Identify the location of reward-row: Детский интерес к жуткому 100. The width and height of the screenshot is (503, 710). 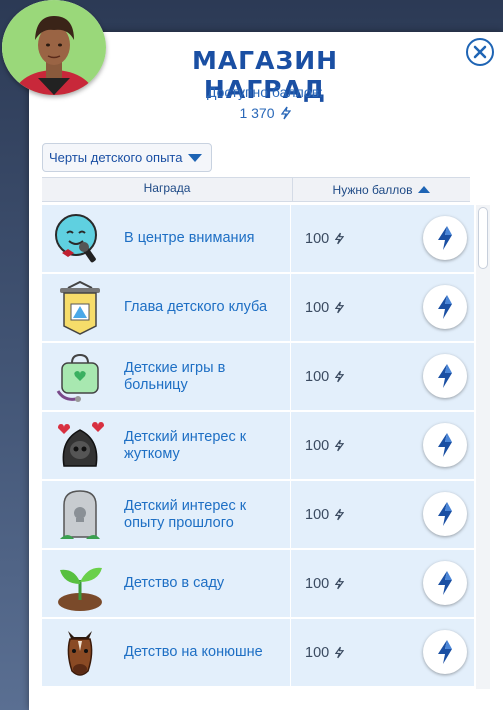
(258, 445).